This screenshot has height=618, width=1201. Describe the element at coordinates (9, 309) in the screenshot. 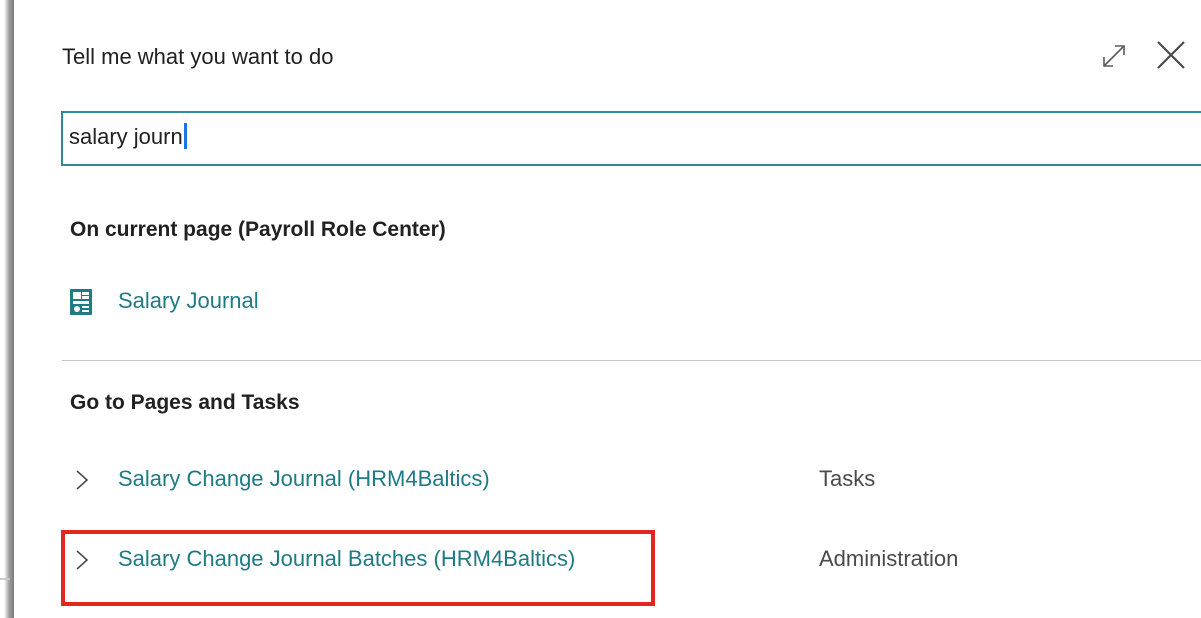

I see `dialog-shadow` at that location.